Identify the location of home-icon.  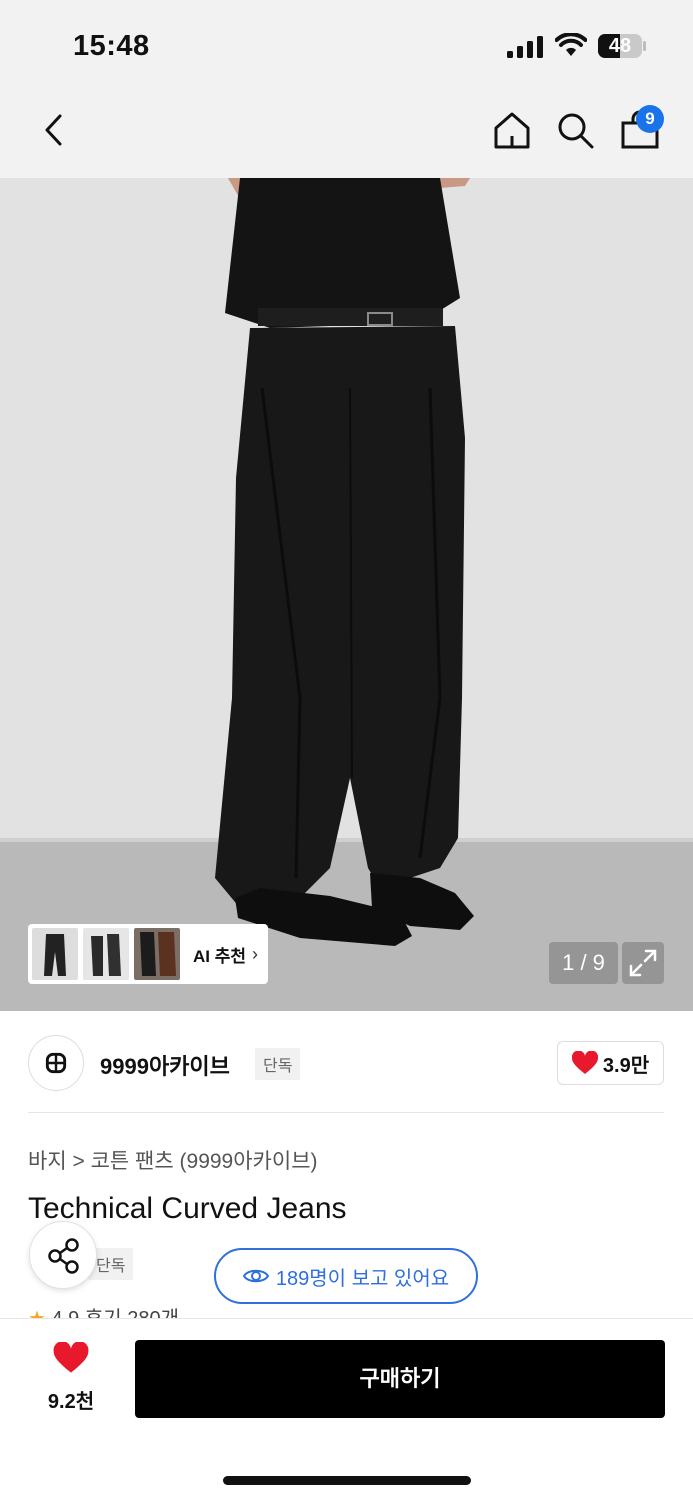
(512, 130).